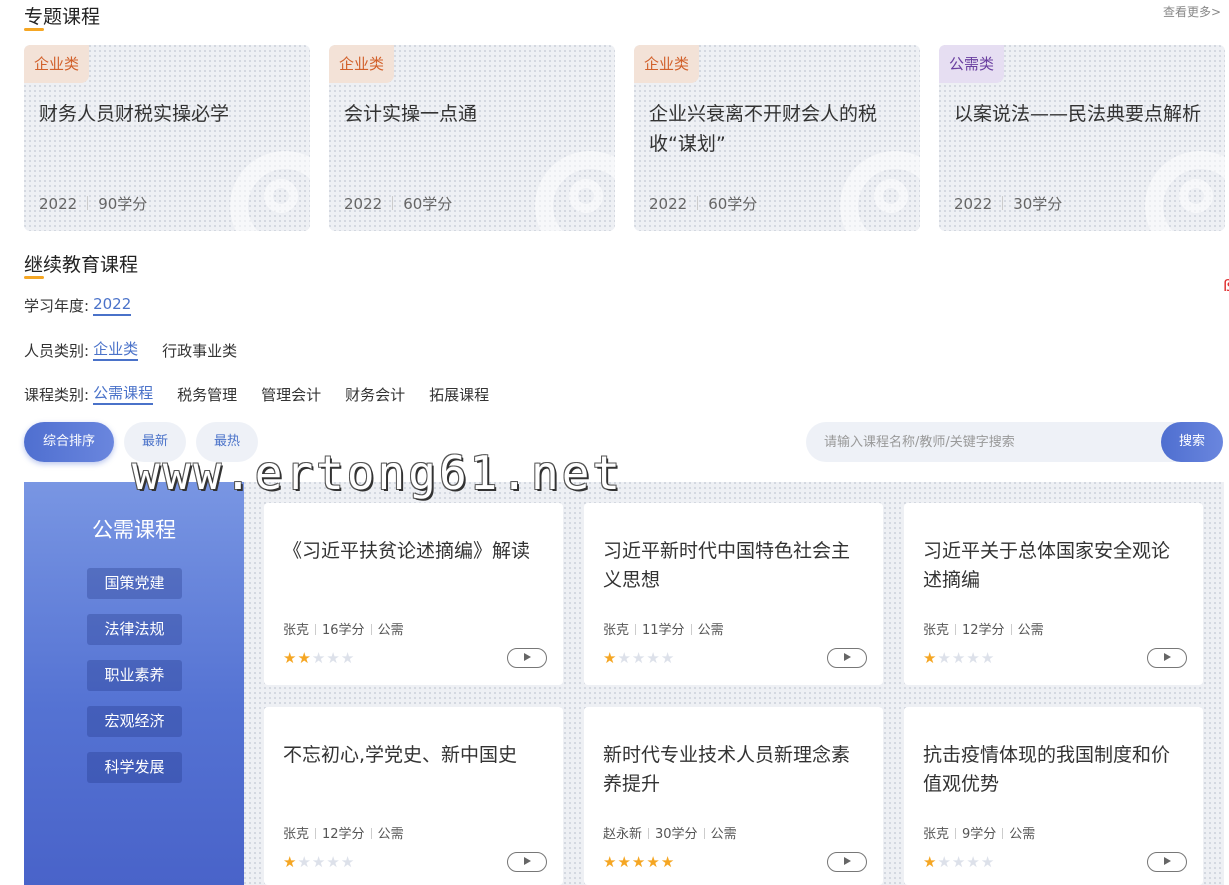 The width and height of the screenshot is (1229, 885). I want to click on see-more-link: 查看更多>, so click(1192, 11).